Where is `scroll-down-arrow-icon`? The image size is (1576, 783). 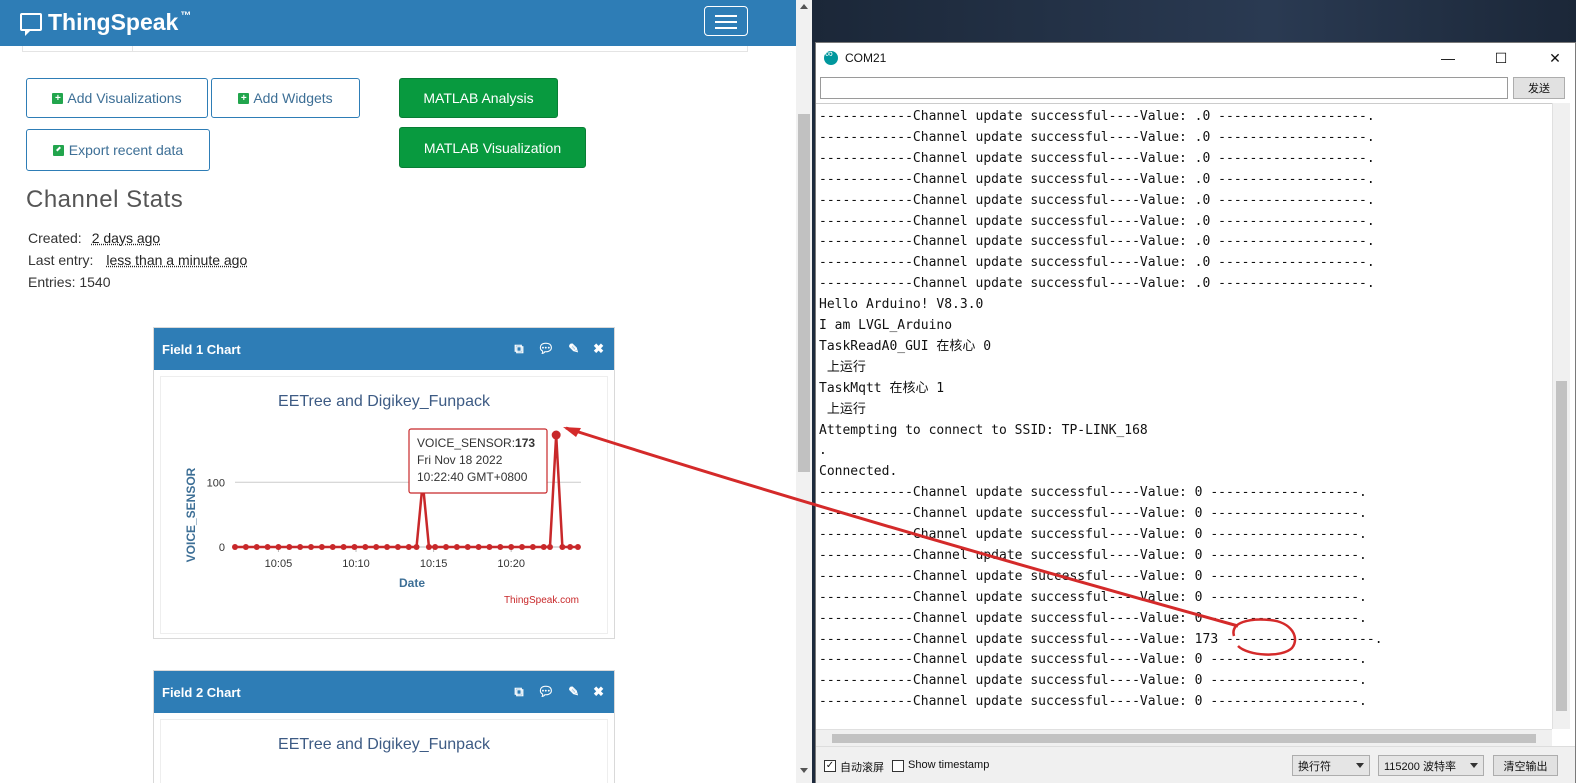
scroll-down-arrow-icon is located at coordinates (804, 770).